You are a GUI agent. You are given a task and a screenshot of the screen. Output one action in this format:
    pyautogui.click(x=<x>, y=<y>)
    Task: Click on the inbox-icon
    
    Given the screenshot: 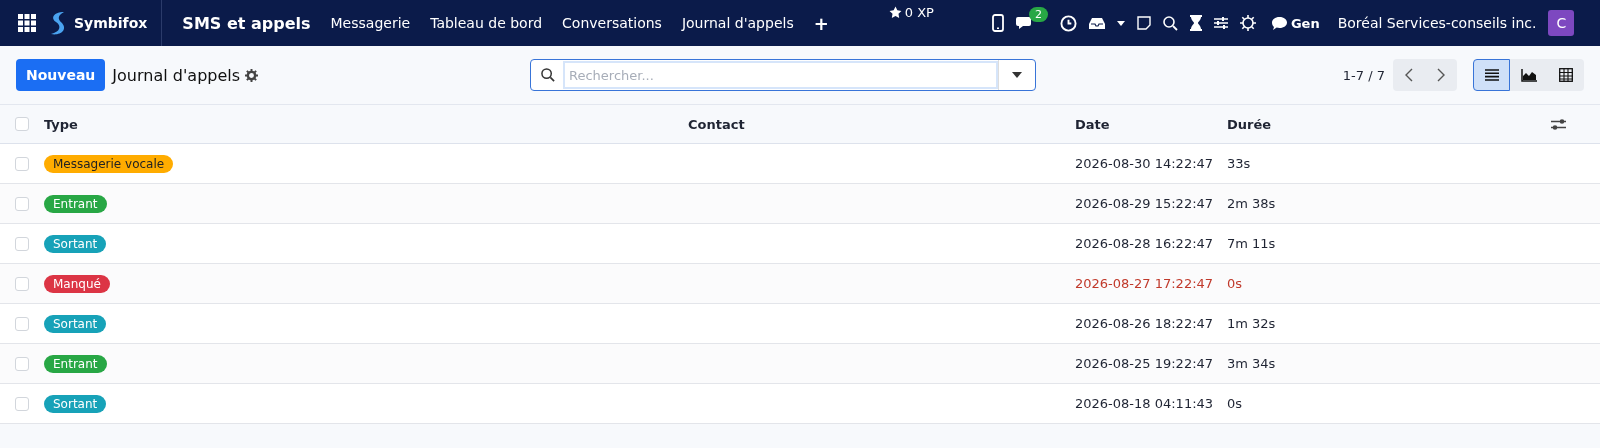 What is the action you would take?
    pyautogui.click(x=1096, y=23)
    